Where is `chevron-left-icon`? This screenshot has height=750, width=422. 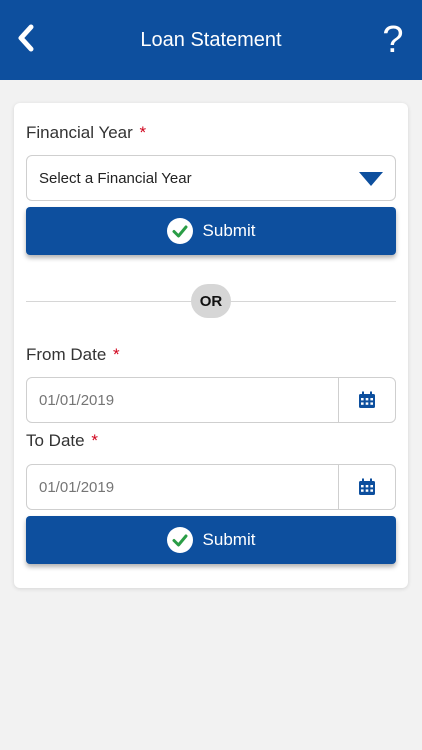
chevron-left-icon is located at coordinates (26, 38).